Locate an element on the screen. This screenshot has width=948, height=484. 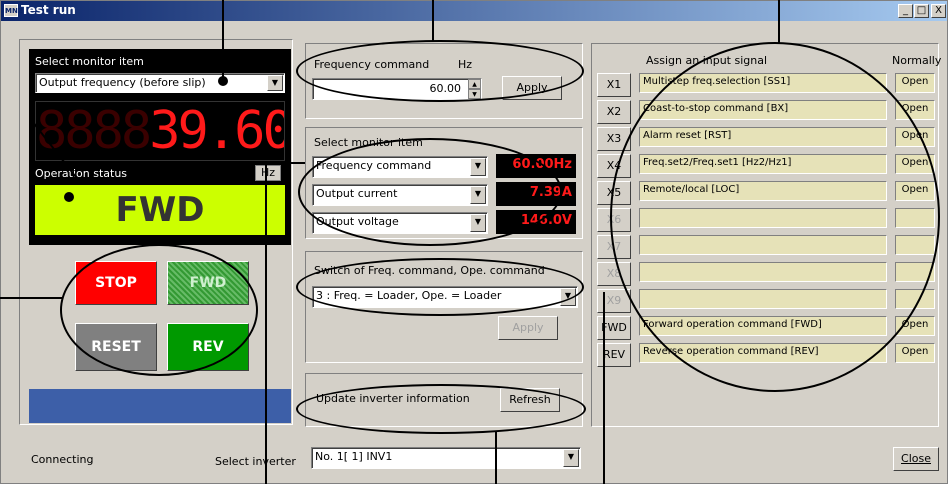
input-key-x6: X6 is located at coordinates (614, 220).